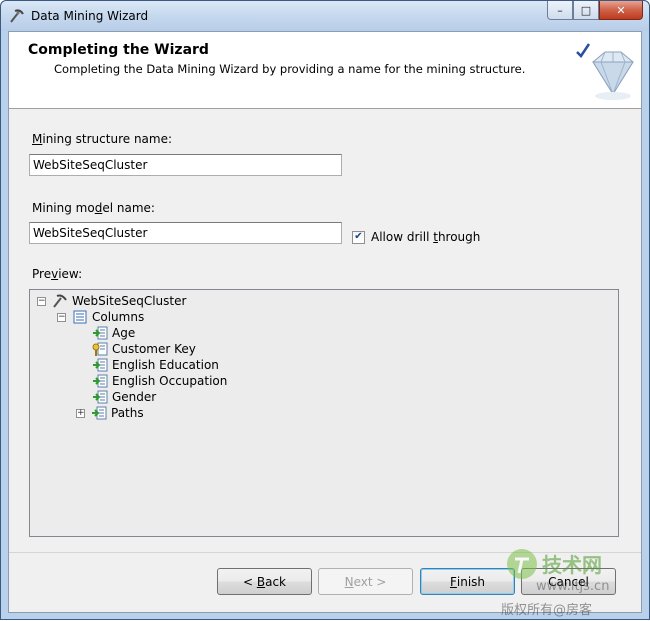  Describe the element at coordinates (275, 581) in the screenshot. I see `back-label-post: ack` at that location.